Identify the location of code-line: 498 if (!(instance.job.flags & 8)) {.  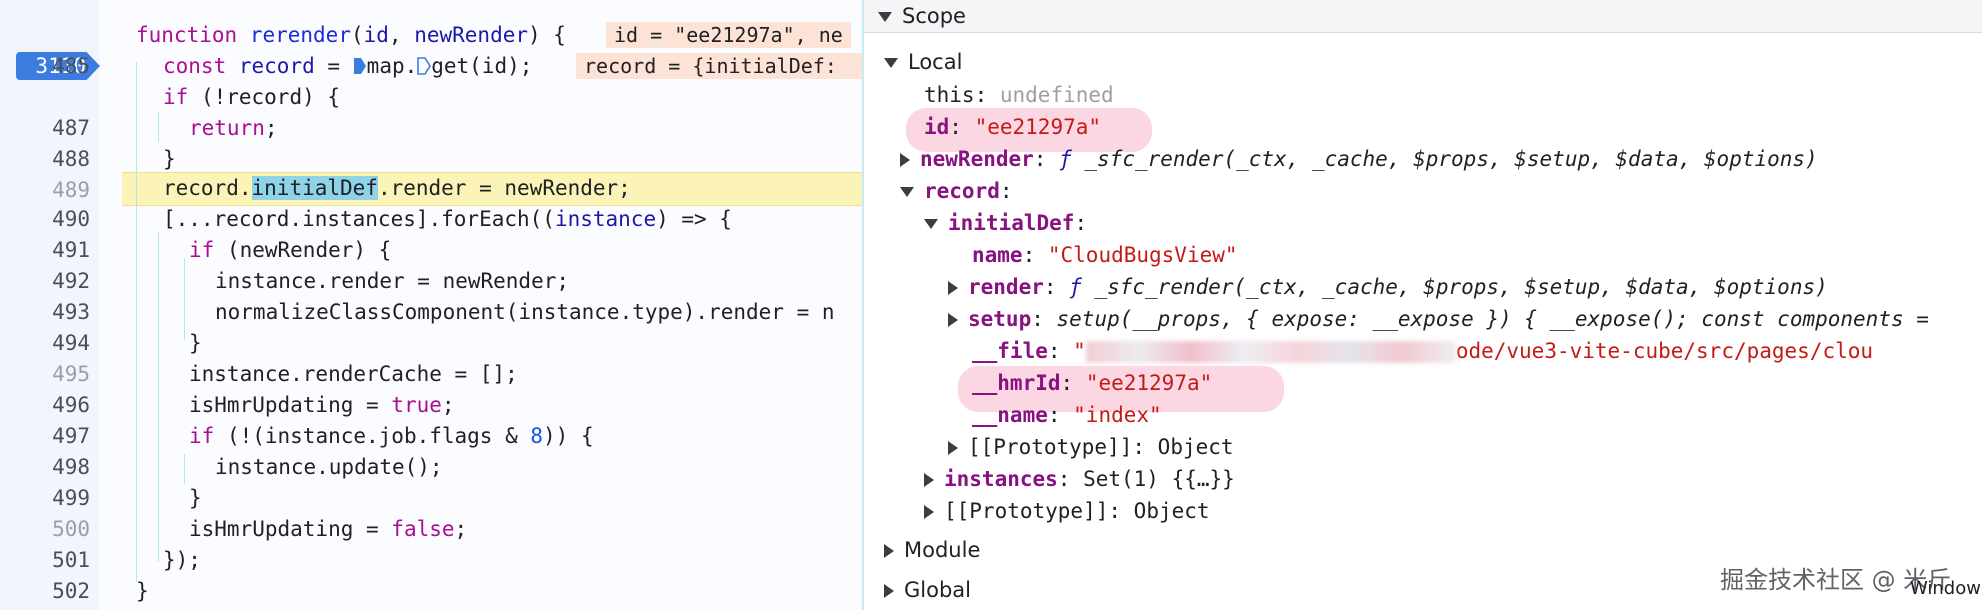
(431, 450).